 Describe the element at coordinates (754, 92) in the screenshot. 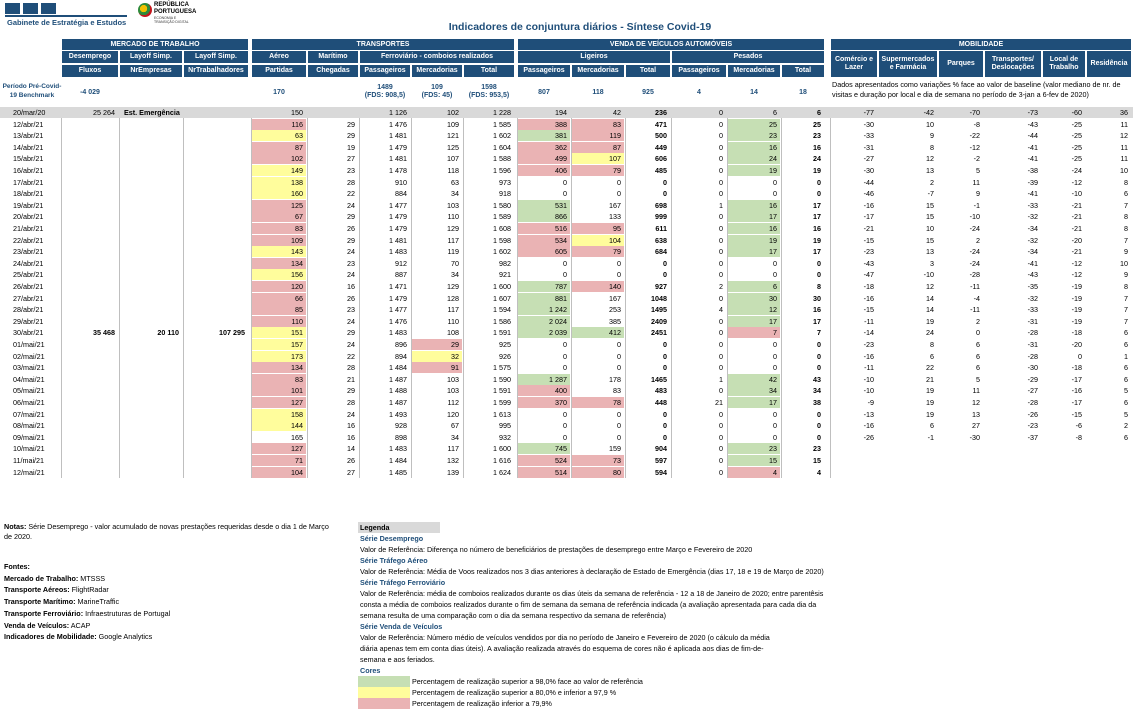

I see `bench-pes-mercadorias: 14` at that location.